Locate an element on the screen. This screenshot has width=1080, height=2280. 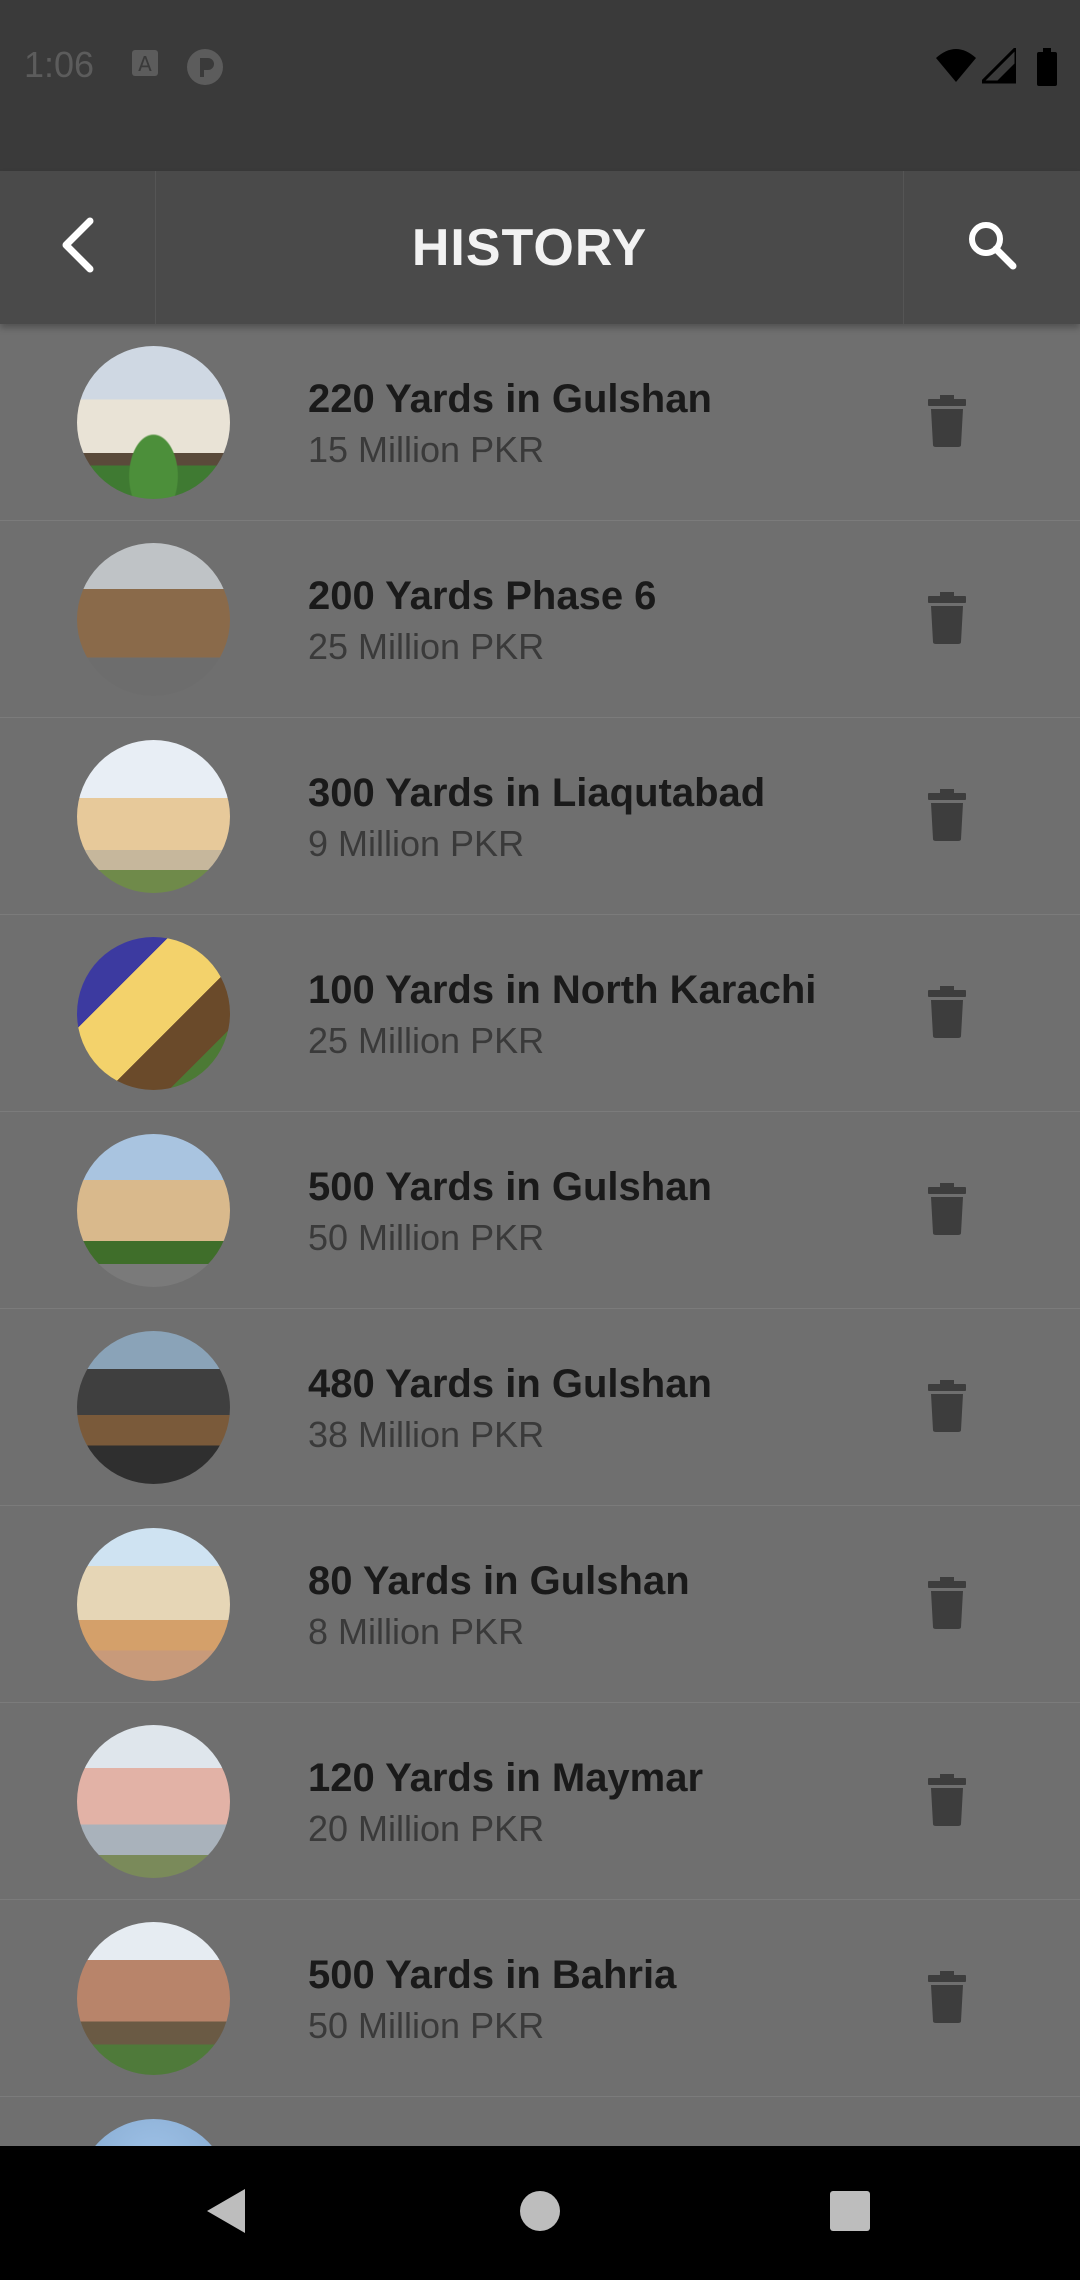
triangle-back-icon is located at coordinates (225, 2213).